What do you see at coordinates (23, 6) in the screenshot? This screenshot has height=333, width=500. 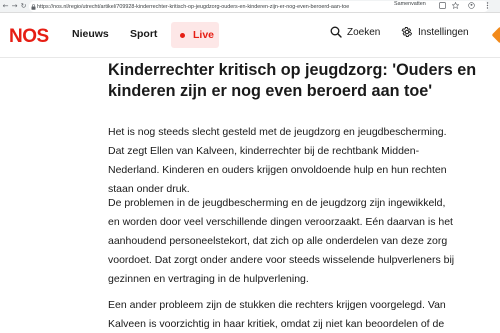 I see `reload-icon: ↻` at bounding box center [23, 6].